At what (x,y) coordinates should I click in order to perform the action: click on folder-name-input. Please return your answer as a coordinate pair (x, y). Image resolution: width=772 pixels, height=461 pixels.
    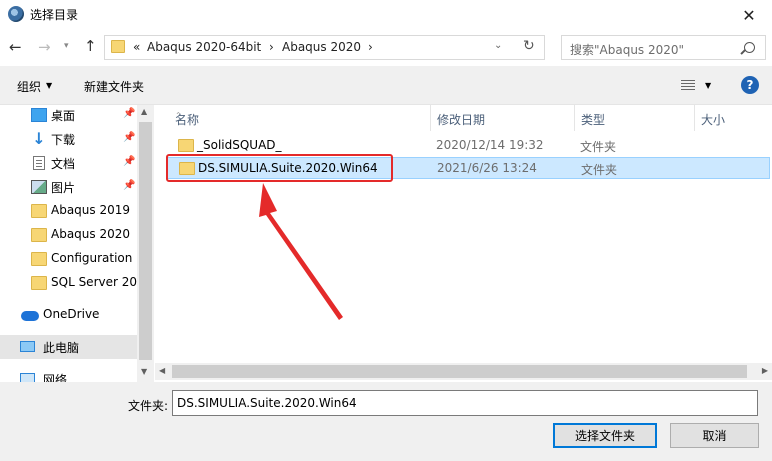
    Looking at the image, I should click on (465, 403).